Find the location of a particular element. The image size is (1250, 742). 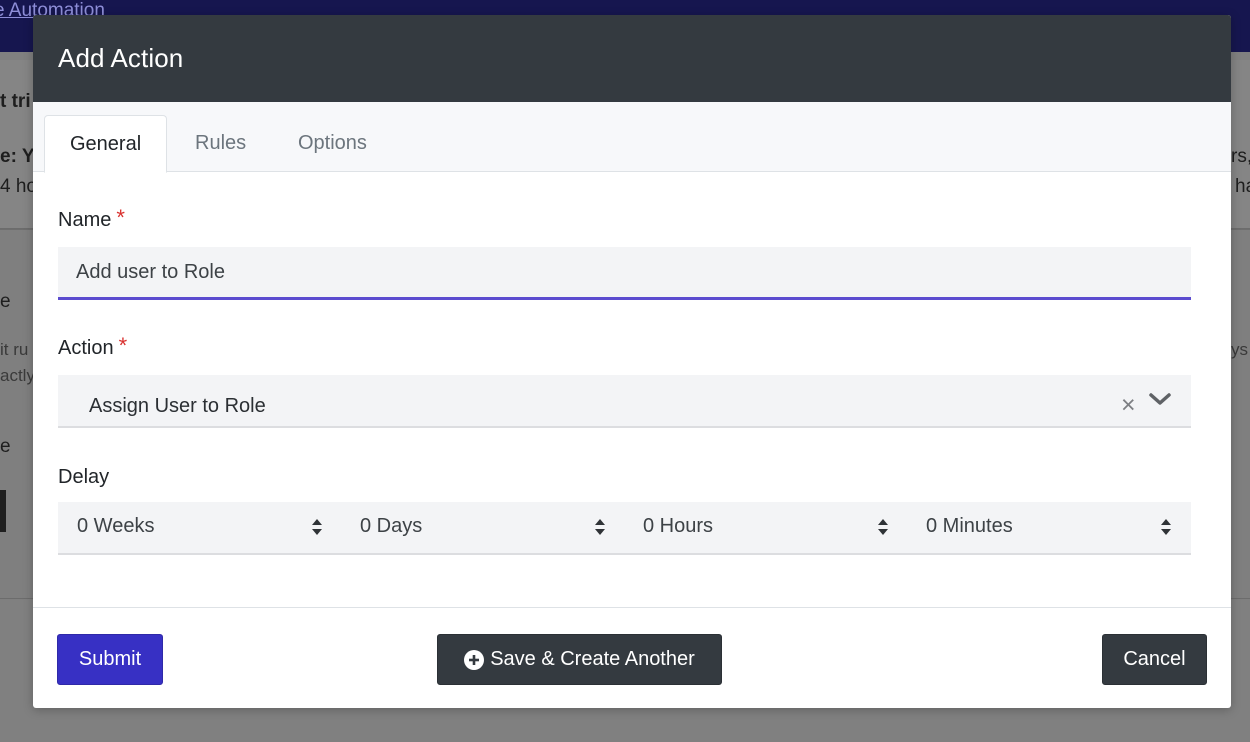

delay-label-text: Delay is located at coordinates (84, 477).